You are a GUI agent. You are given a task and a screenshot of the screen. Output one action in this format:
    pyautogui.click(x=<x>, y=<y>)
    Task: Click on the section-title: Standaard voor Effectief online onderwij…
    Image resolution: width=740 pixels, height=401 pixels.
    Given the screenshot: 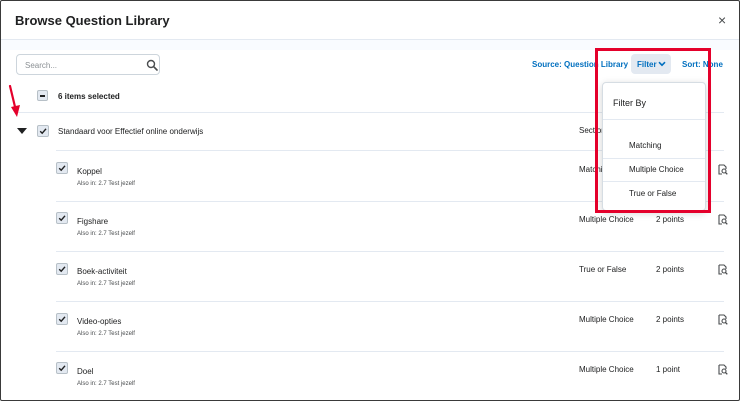 What is the action you would take?
    pyautogui.click(x=131, y=131)
    